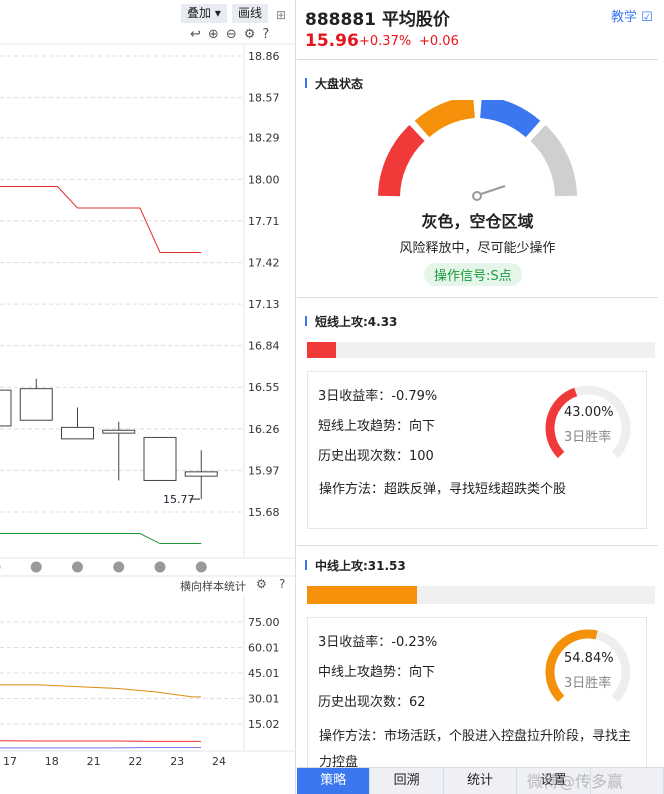 The image size is (664, 794). I want to click on price-tick: 15.97, so click(264, 470).